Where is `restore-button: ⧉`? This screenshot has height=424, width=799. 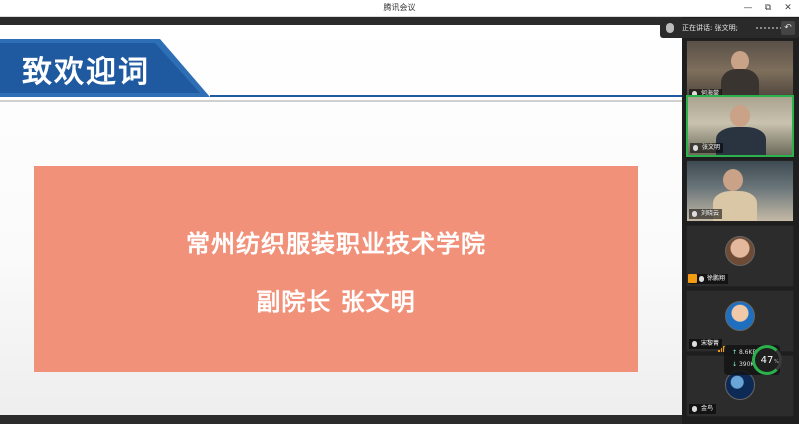
restore-button: ⧉ is located at coordinates (768, 8).